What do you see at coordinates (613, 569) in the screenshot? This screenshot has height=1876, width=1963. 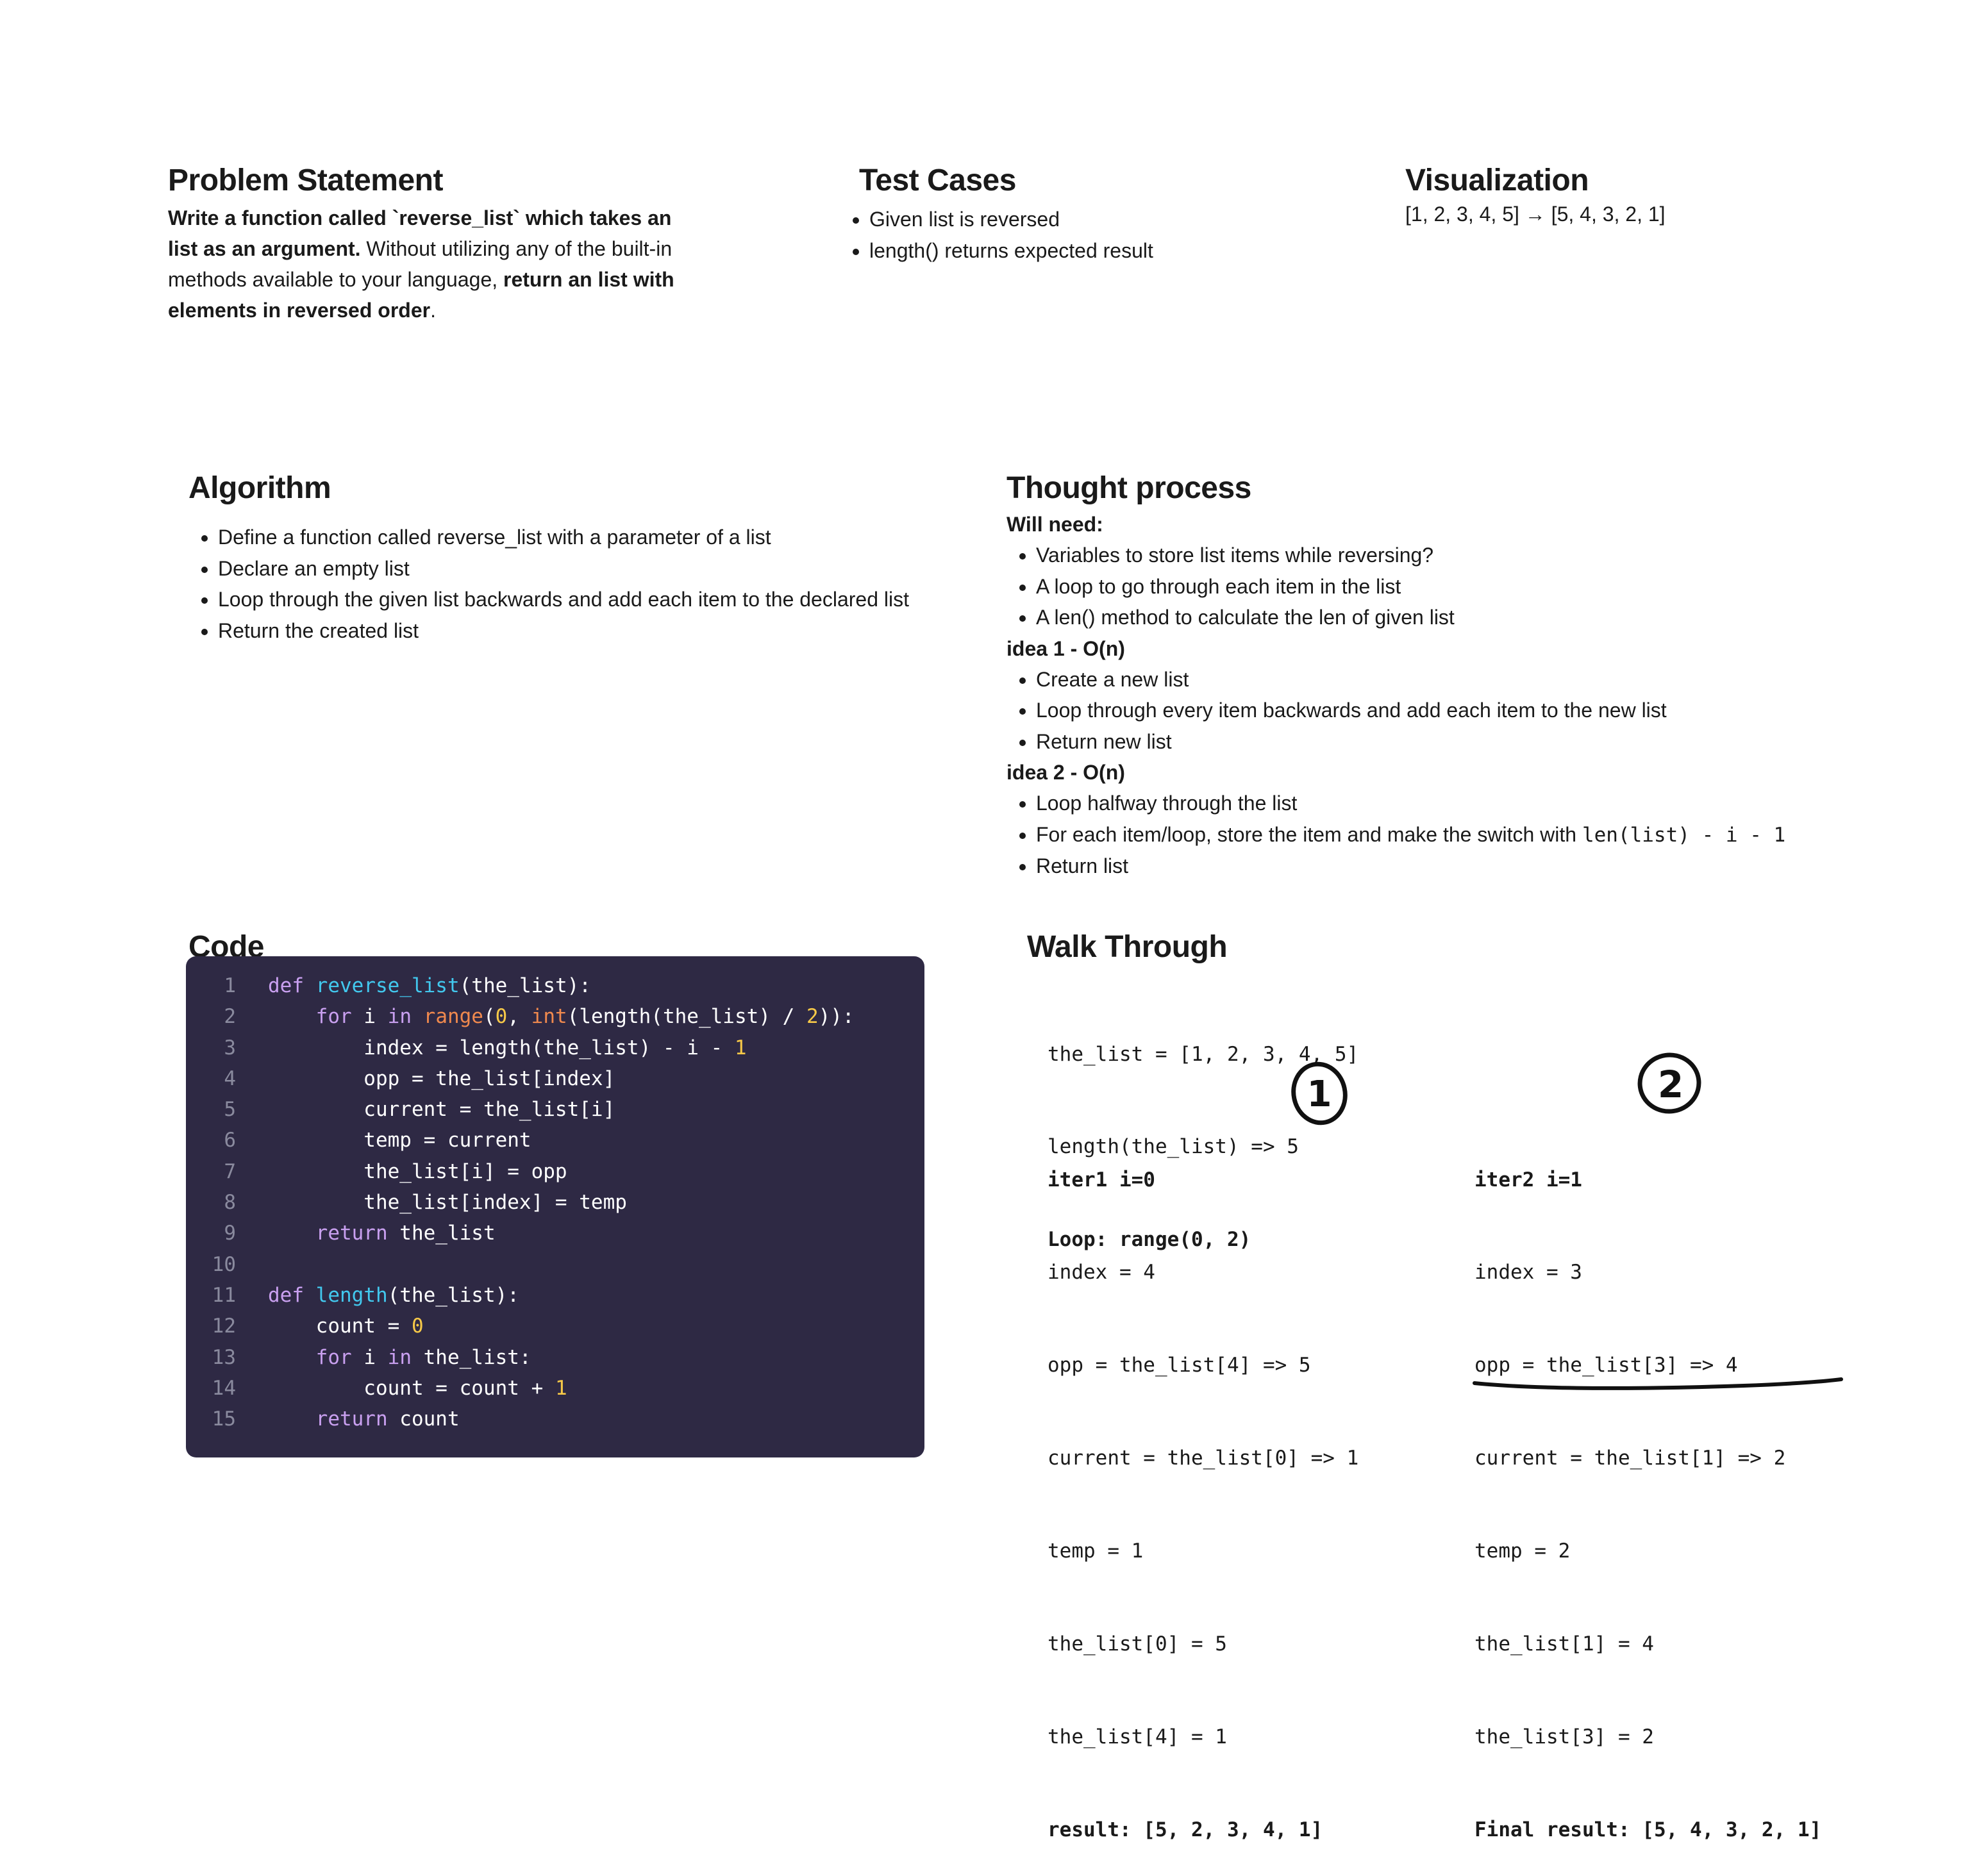 I see `list-item: Declare an empty list` at bounding box center [613, 569].